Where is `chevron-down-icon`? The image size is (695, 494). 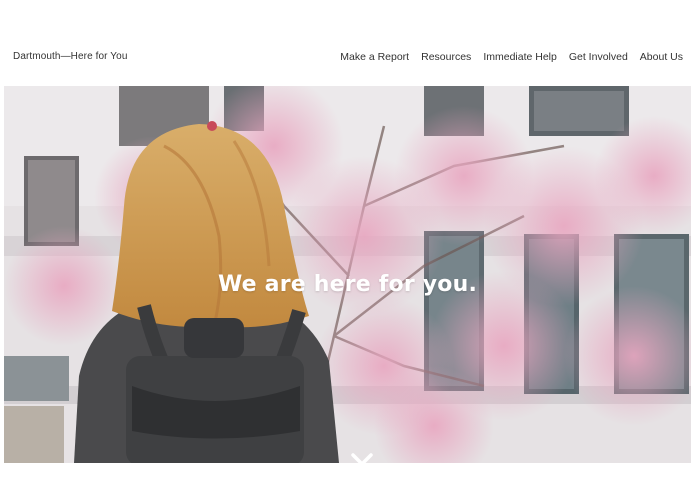 chevron-down-icon is located at coordinates (362, 459).